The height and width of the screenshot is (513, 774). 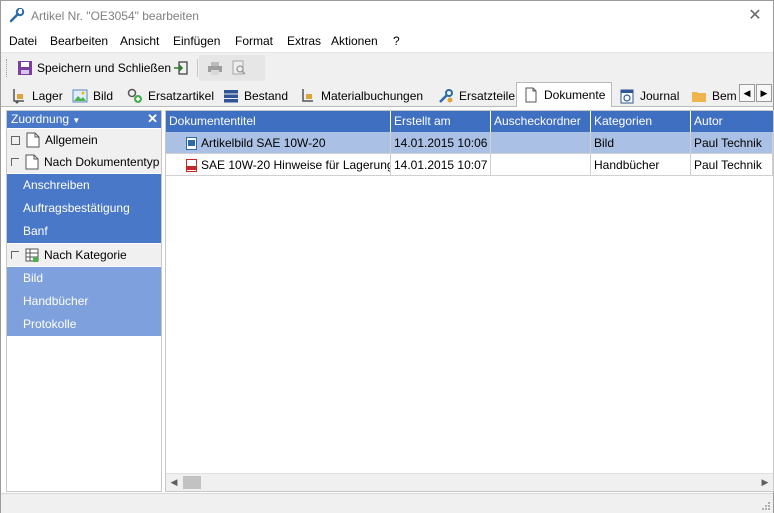 I want to click on tab-dokumente-label: Dokumente, so click(x=575, y=95).